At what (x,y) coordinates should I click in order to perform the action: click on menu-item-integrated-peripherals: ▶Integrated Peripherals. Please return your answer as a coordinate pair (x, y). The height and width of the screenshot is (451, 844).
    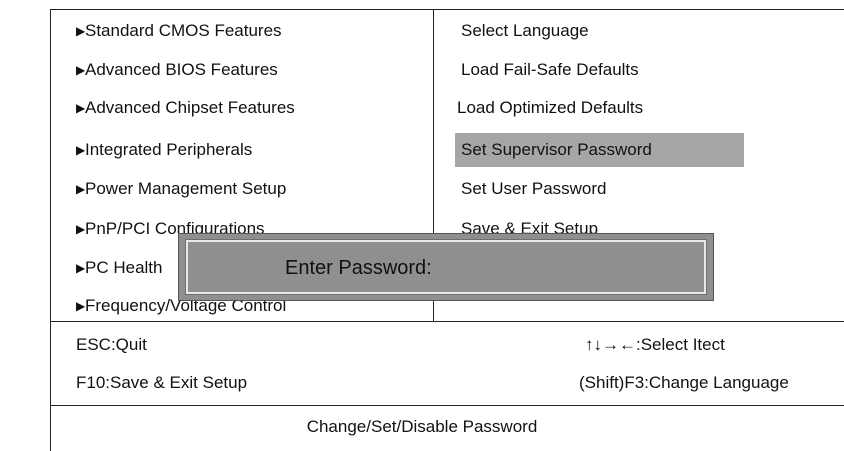
    Looking at the image, I should click on (164, 150).